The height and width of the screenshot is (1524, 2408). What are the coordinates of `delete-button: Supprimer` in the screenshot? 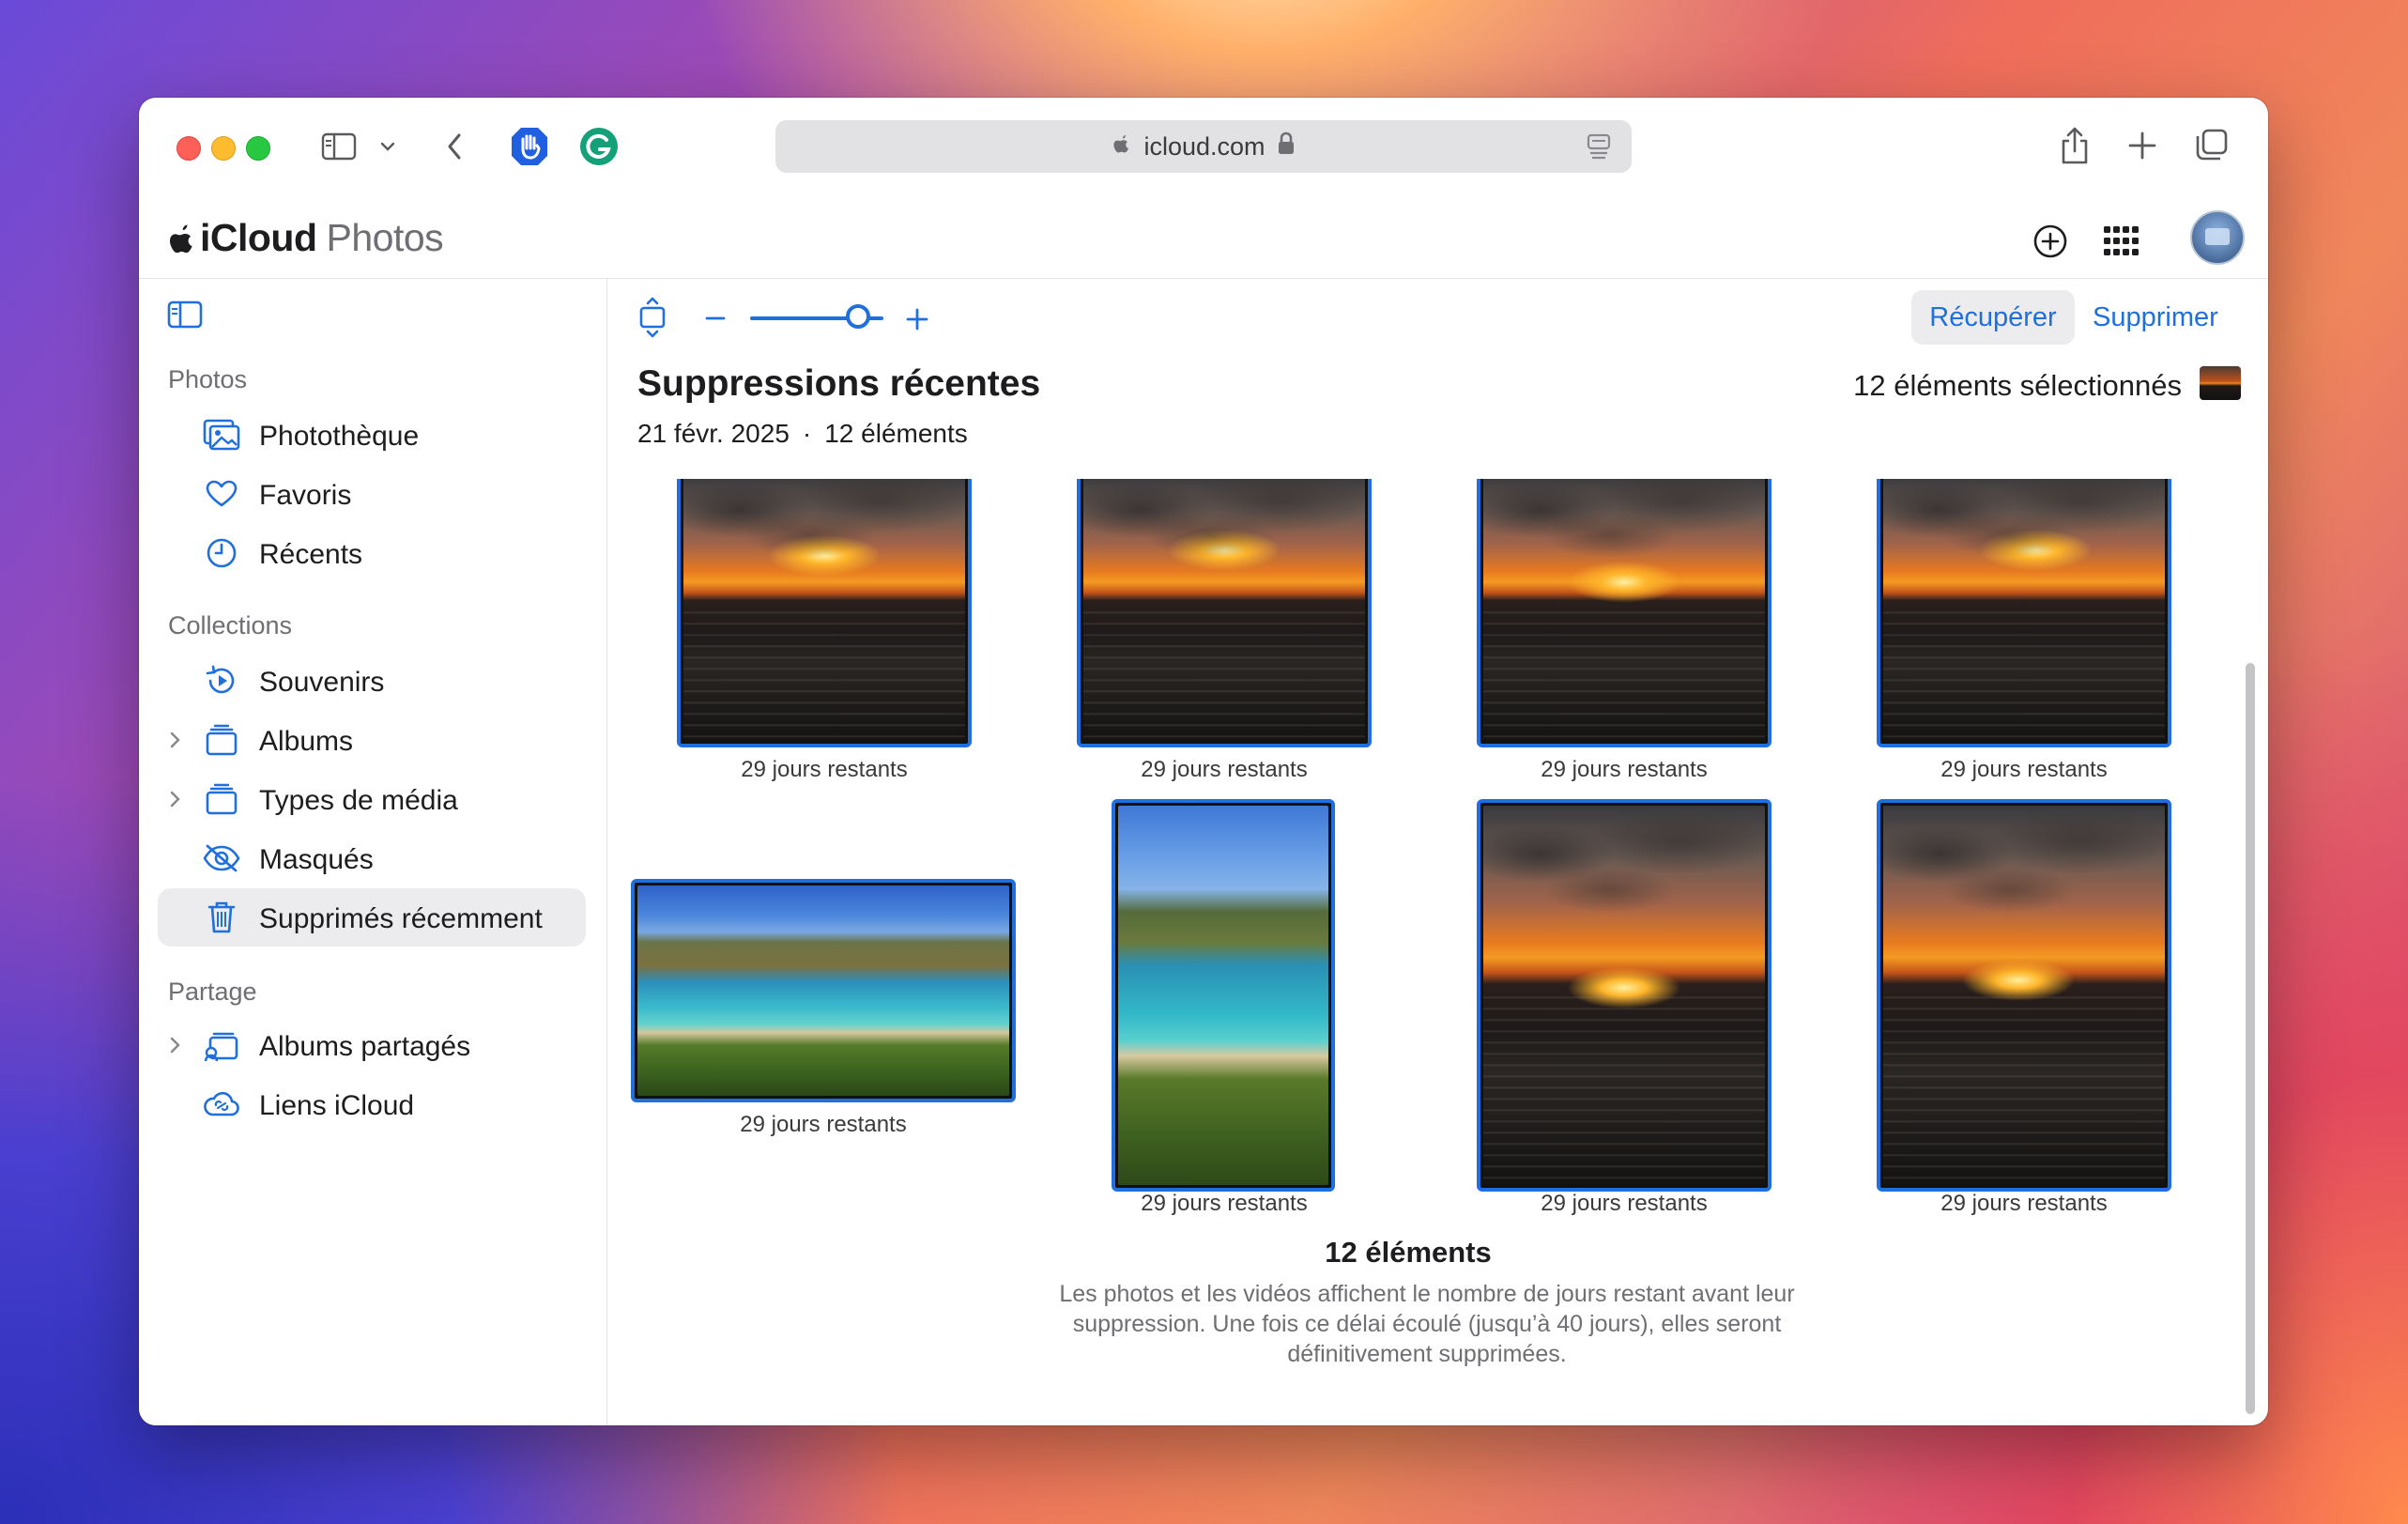 It's located at (2155, 318).